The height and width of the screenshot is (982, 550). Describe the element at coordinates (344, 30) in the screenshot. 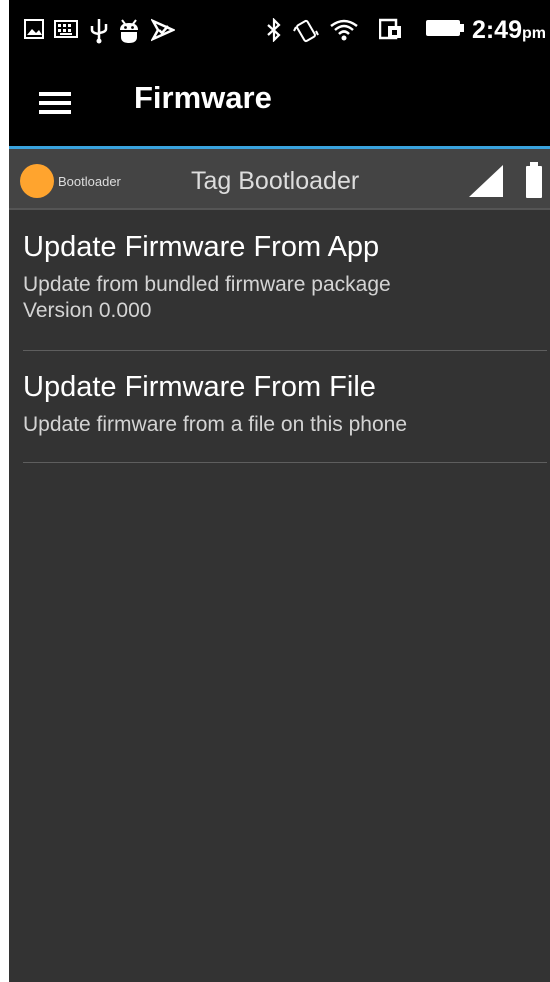

I see `wifi-icon` at that location.